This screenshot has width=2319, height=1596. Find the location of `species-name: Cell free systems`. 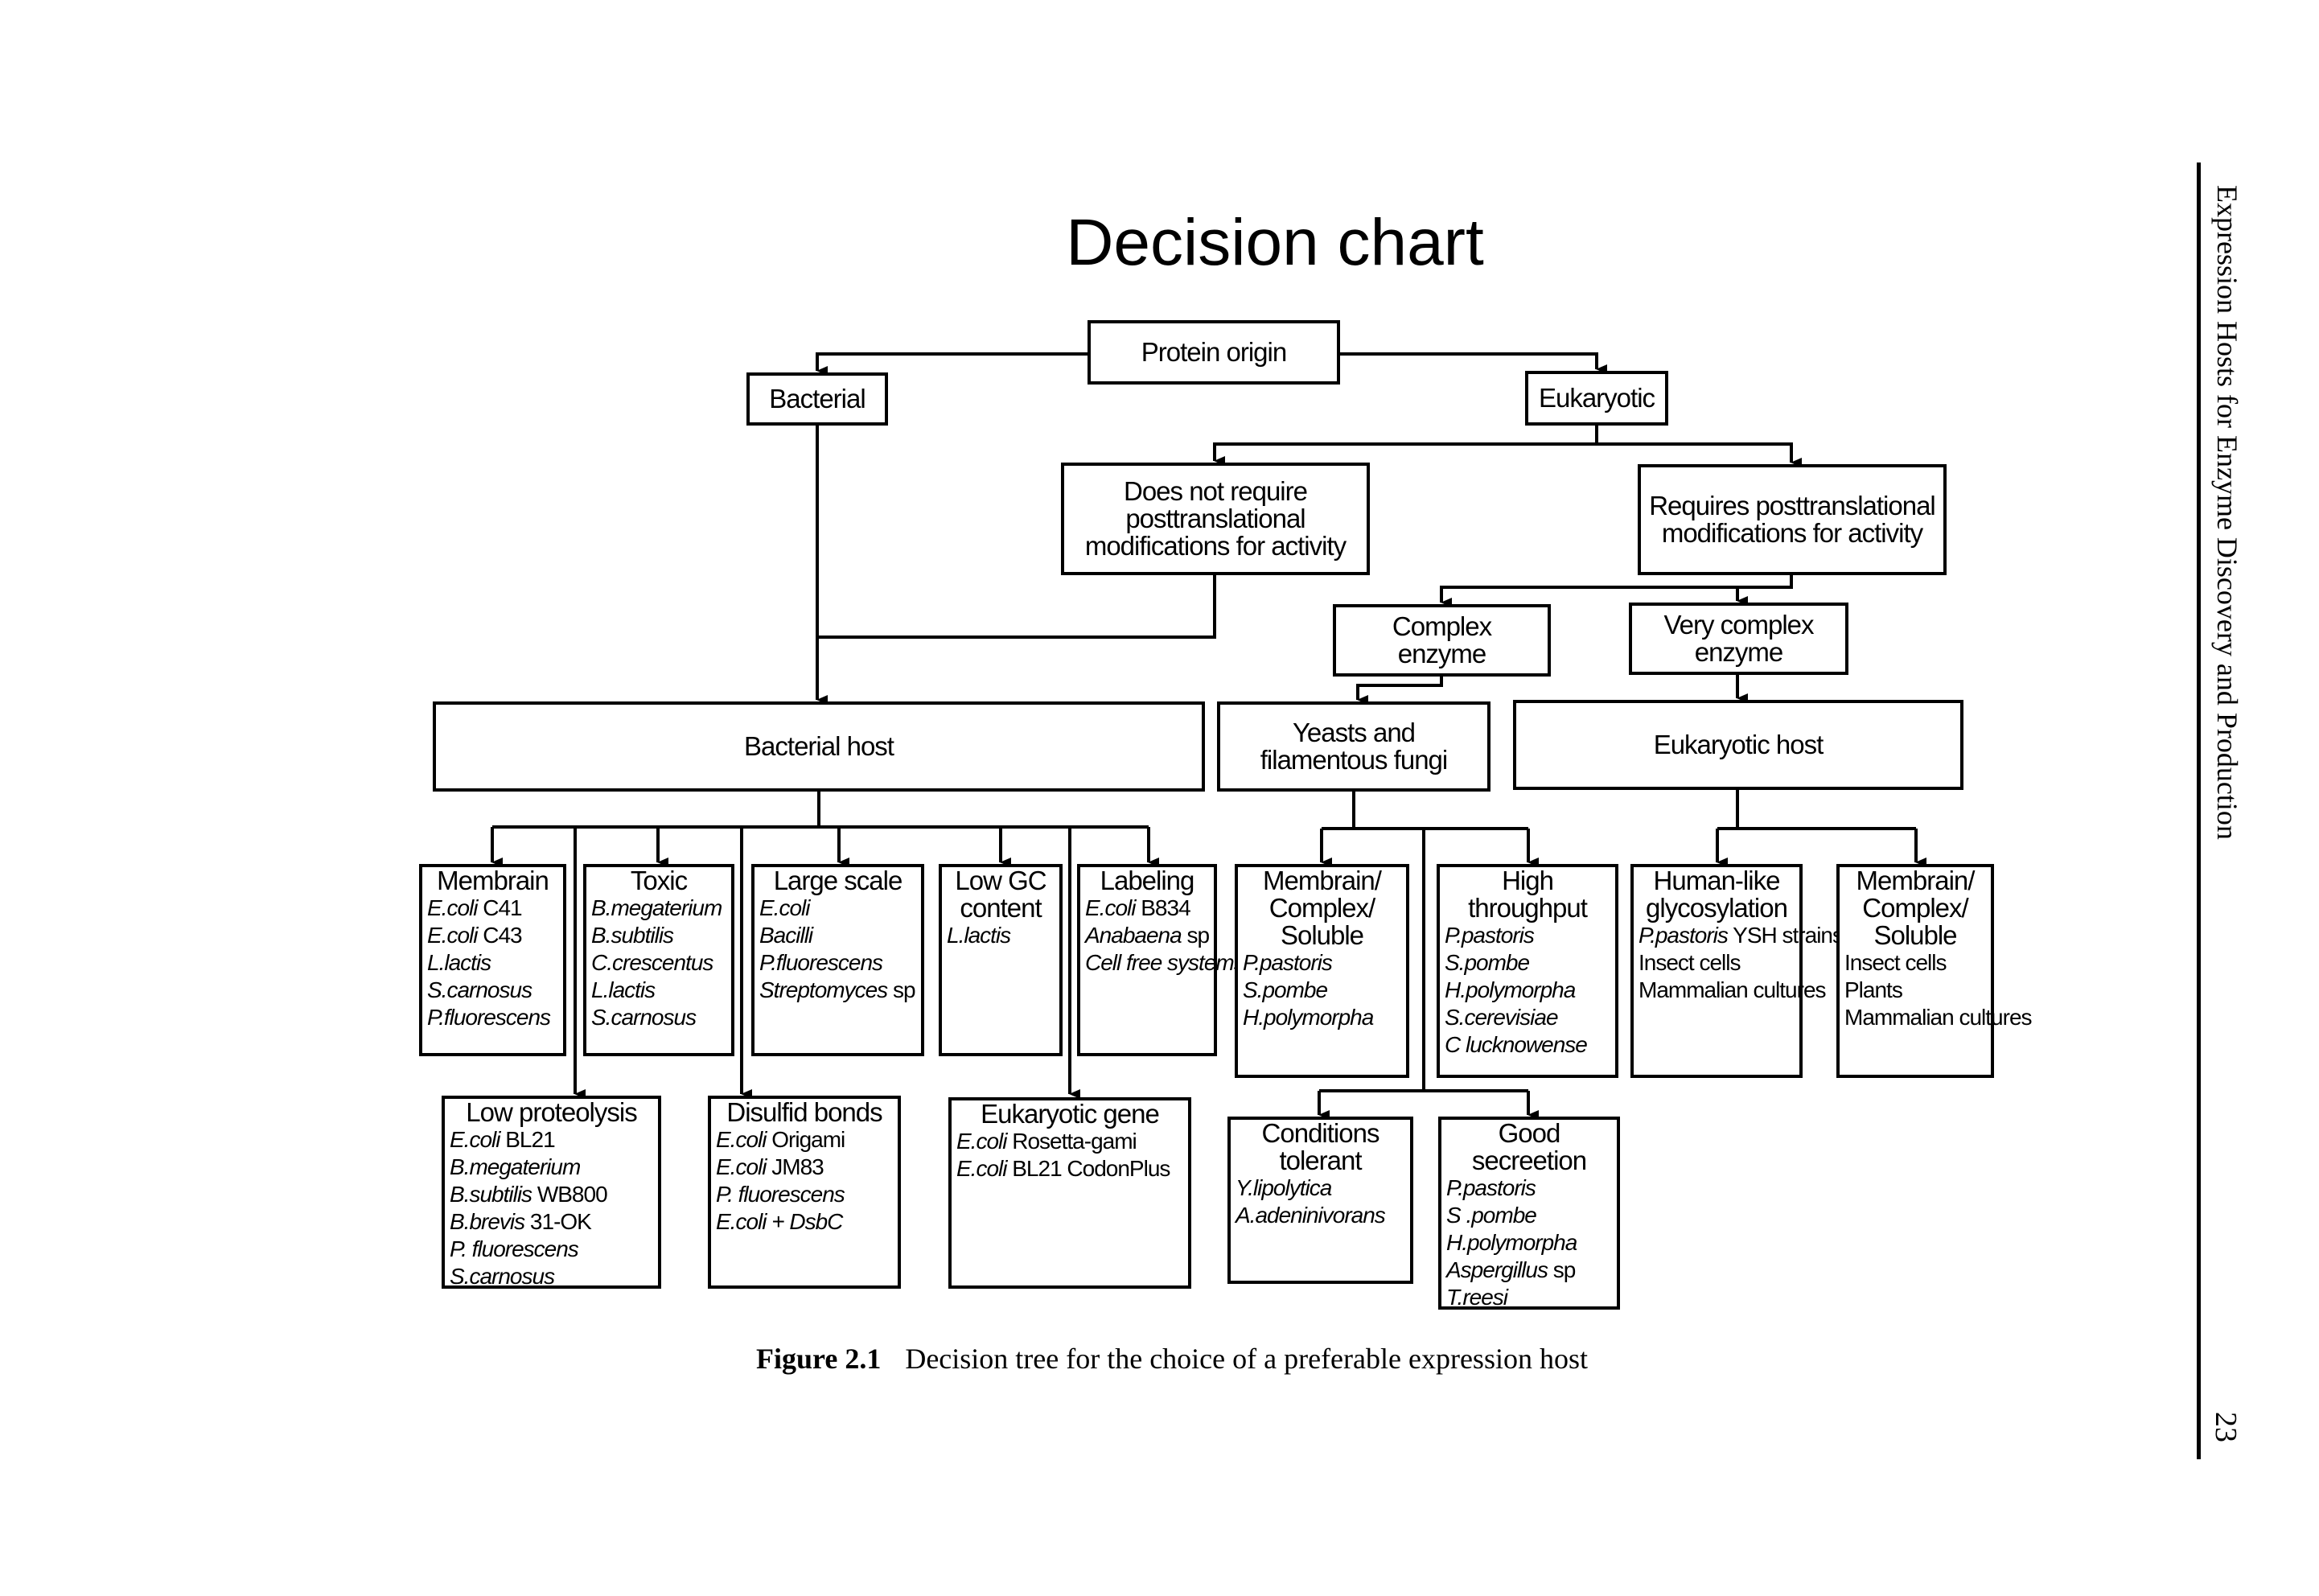

species-name: Cell free systems is located at coordinates (1165, 962).